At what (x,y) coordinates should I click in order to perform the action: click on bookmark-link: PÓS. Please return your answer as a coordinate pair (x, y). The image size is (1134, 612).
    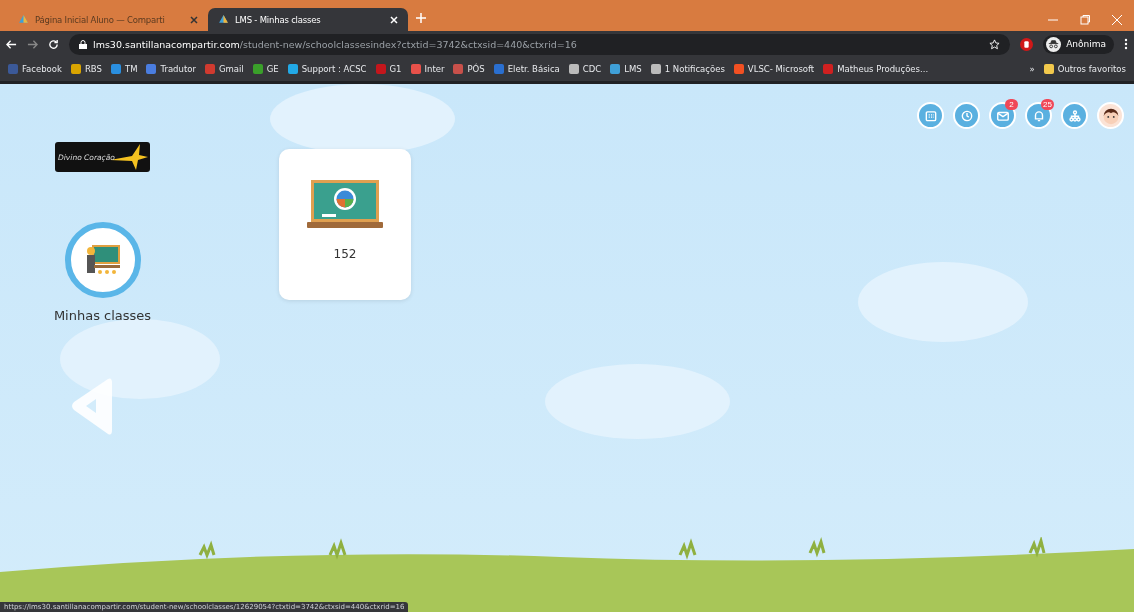
    Looking at the image, I should click on (469, 69).